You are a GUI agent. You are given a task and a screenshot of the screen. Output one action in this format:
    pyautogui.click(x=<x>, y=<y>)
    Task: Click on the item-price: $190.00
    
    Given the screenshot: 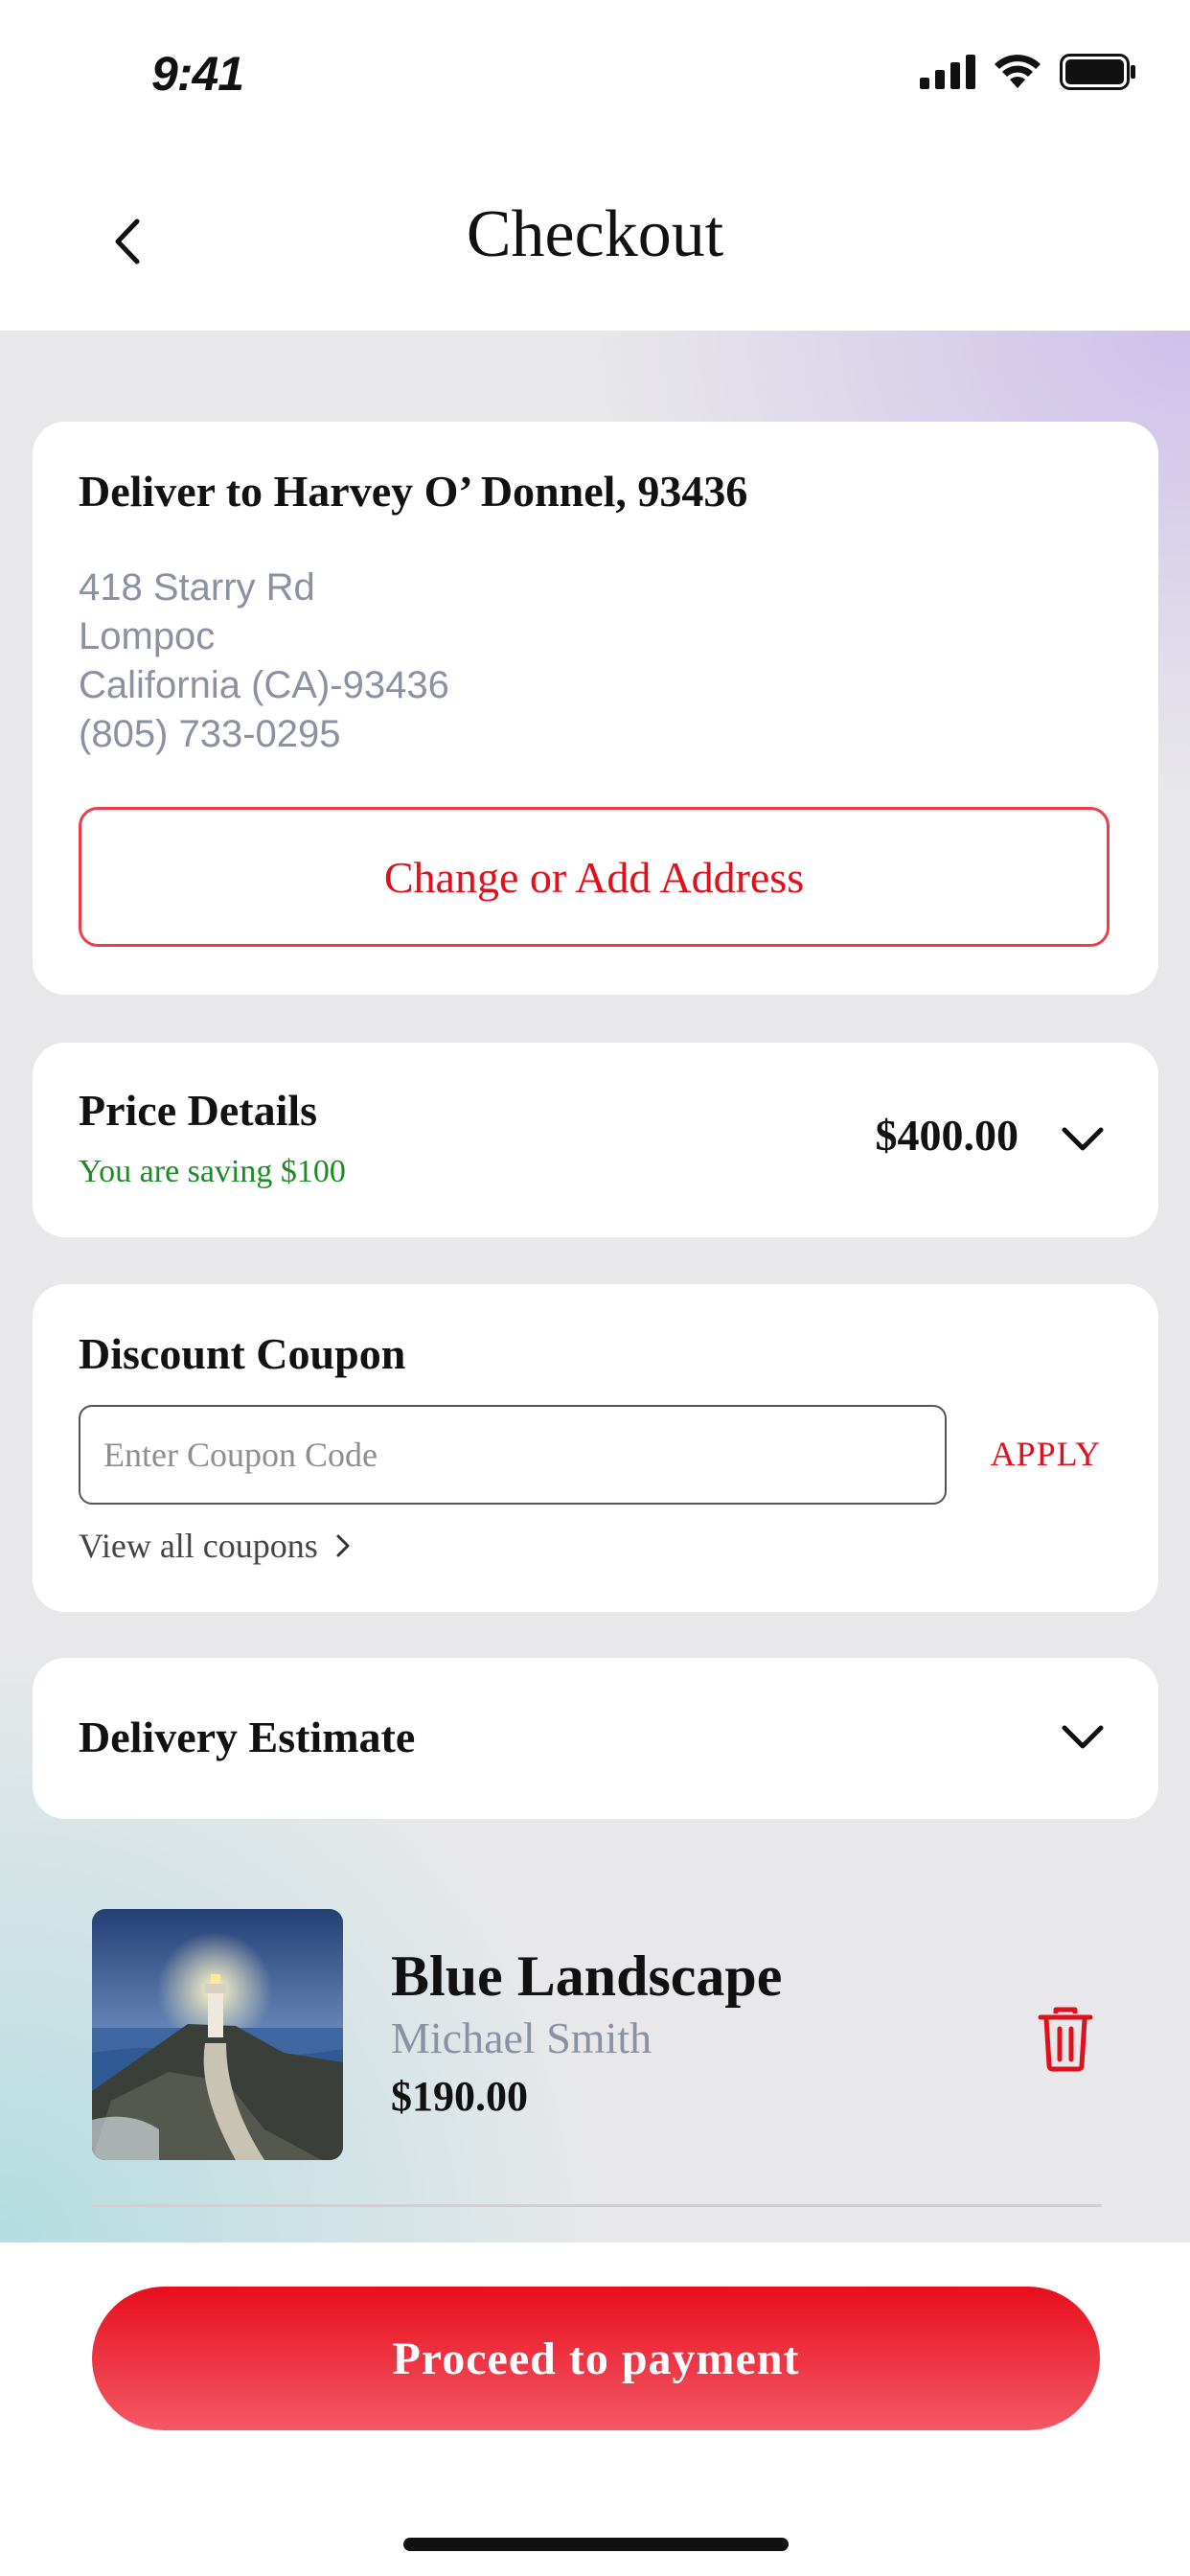 What is the action you would take?
    pyautogui.click(x=460, y=2096)
    